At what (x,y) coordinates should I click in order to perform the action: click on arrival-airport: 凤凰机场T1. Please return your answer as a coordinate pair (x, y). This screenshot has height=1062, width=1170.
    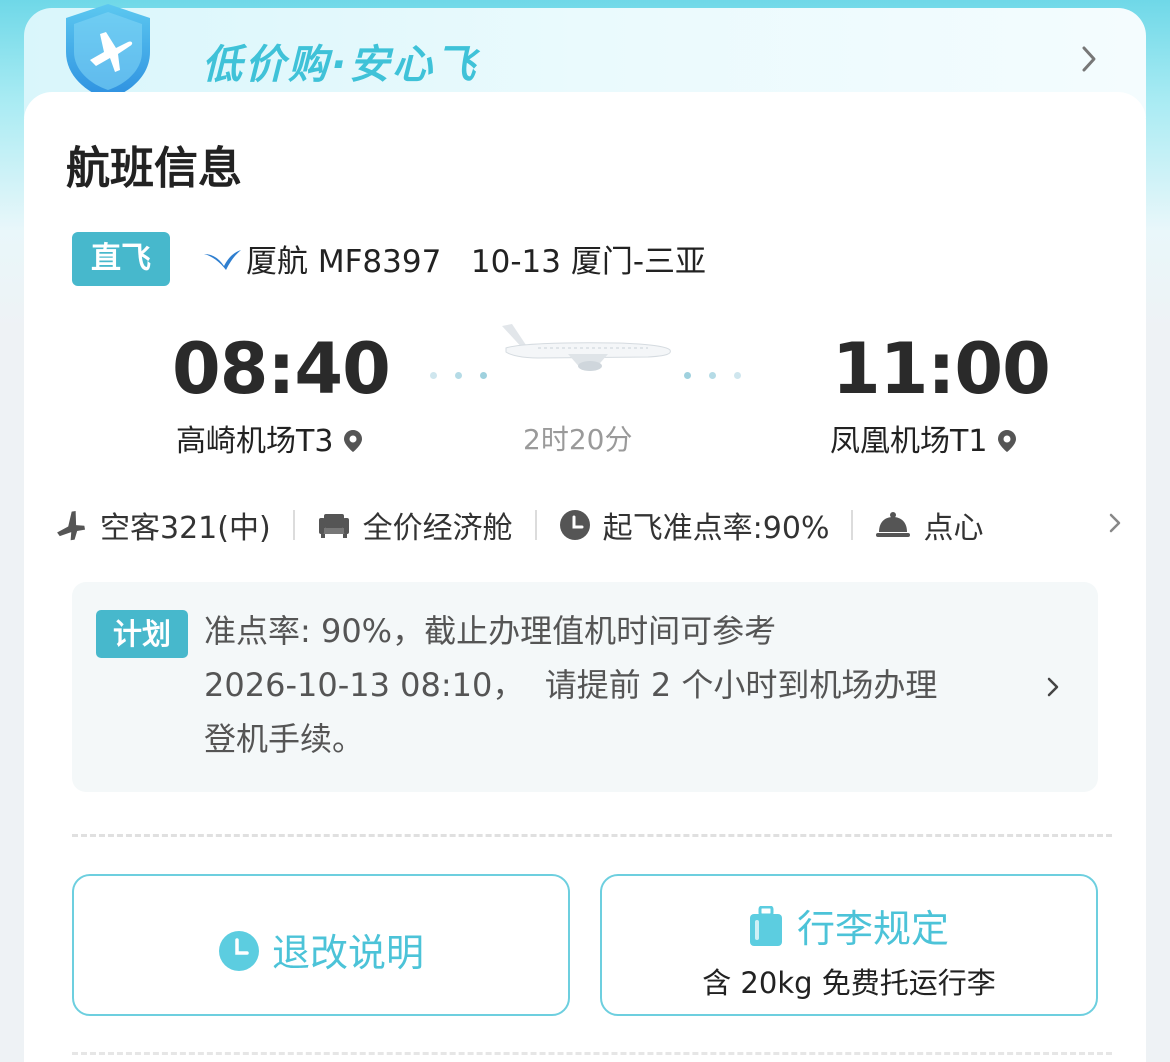
    Looking at the image, I should click on (923, 438).